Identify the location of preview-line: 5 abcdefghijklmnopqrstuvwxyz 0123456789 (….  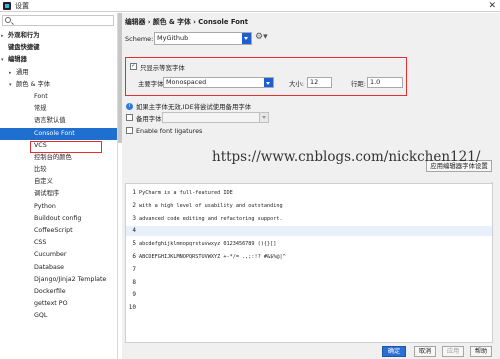
(309, 244).